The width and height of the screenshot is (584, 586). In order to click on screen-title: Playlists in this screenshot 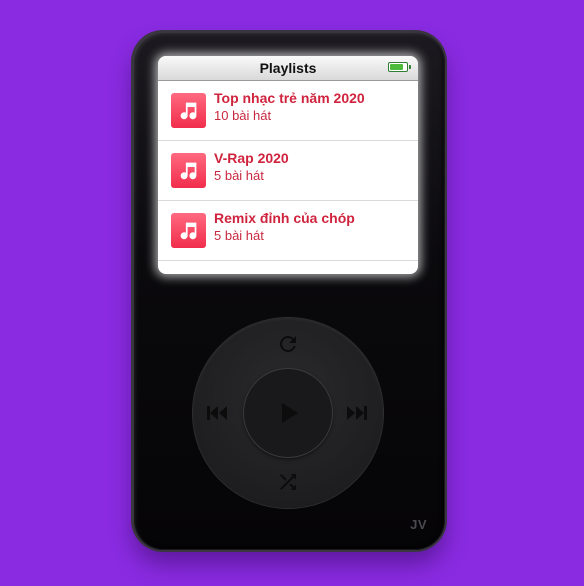, I will do `click(288, 68)`.